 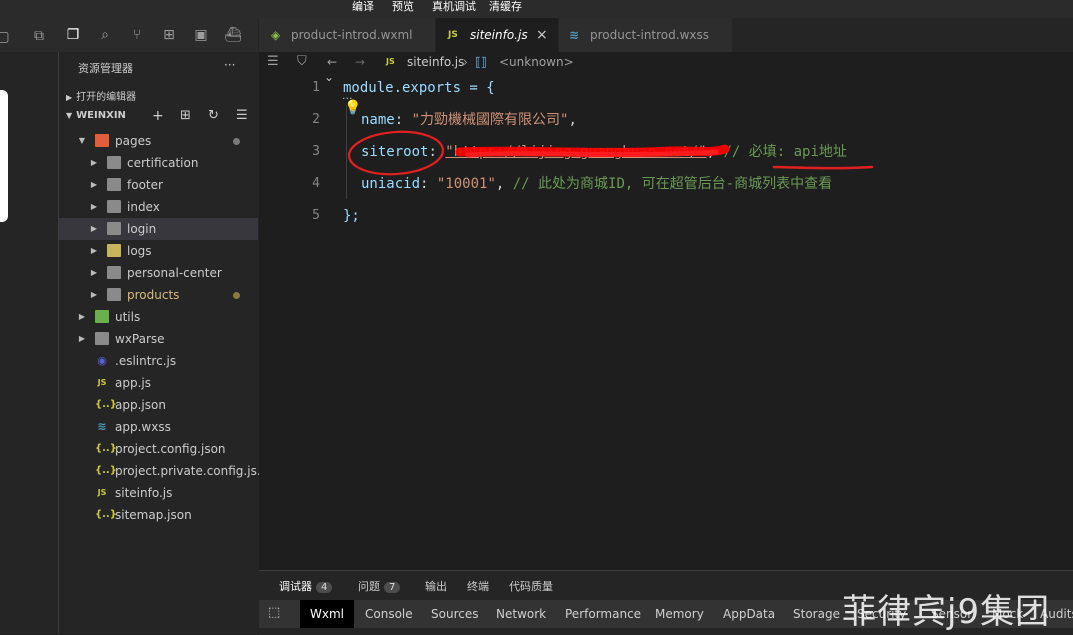 I want to click on tree-item-app-js: JS app.js, so click(x=158, y=383).